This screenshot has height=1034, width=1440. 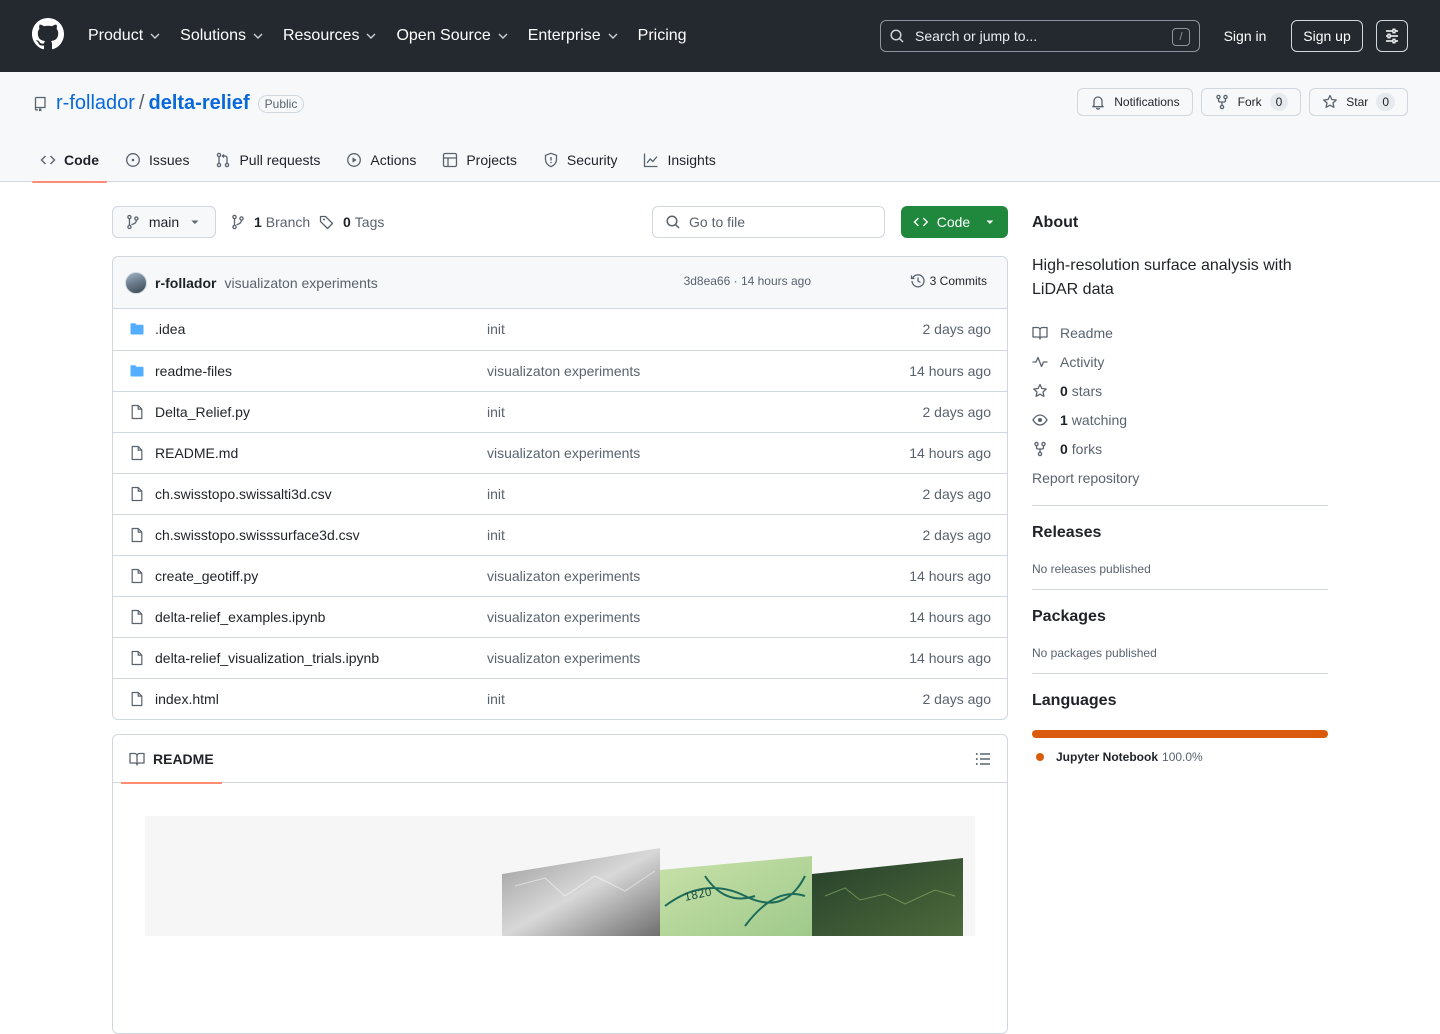 What do you see at coordinates (170, 329) in the screenshot?
I see `file-name-link: .idea` at bounding box center [170, 329].